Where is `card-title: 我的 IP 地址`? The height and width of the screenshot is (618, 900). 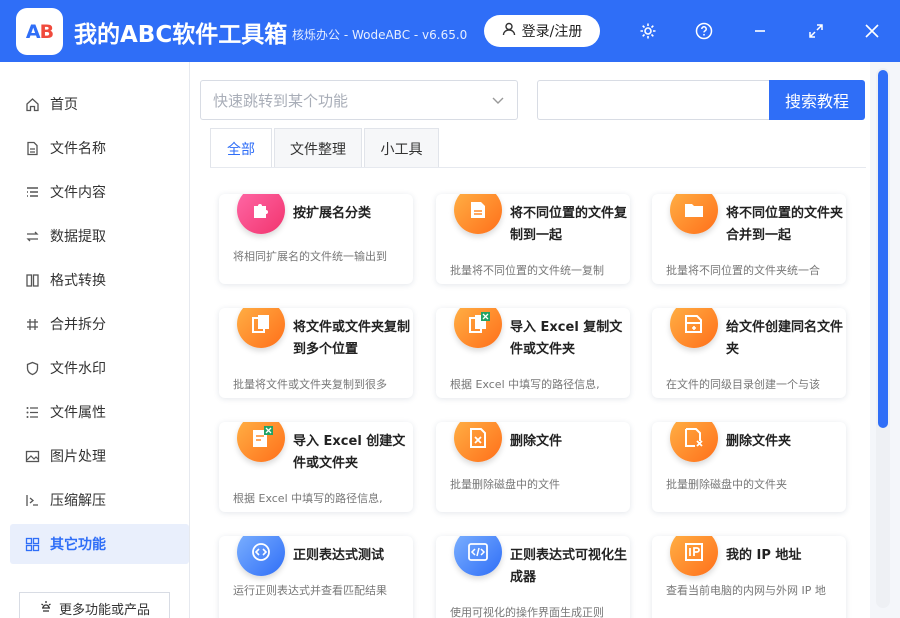
card-title: 我的 IP 地址 is located at coordinates (764, 555).